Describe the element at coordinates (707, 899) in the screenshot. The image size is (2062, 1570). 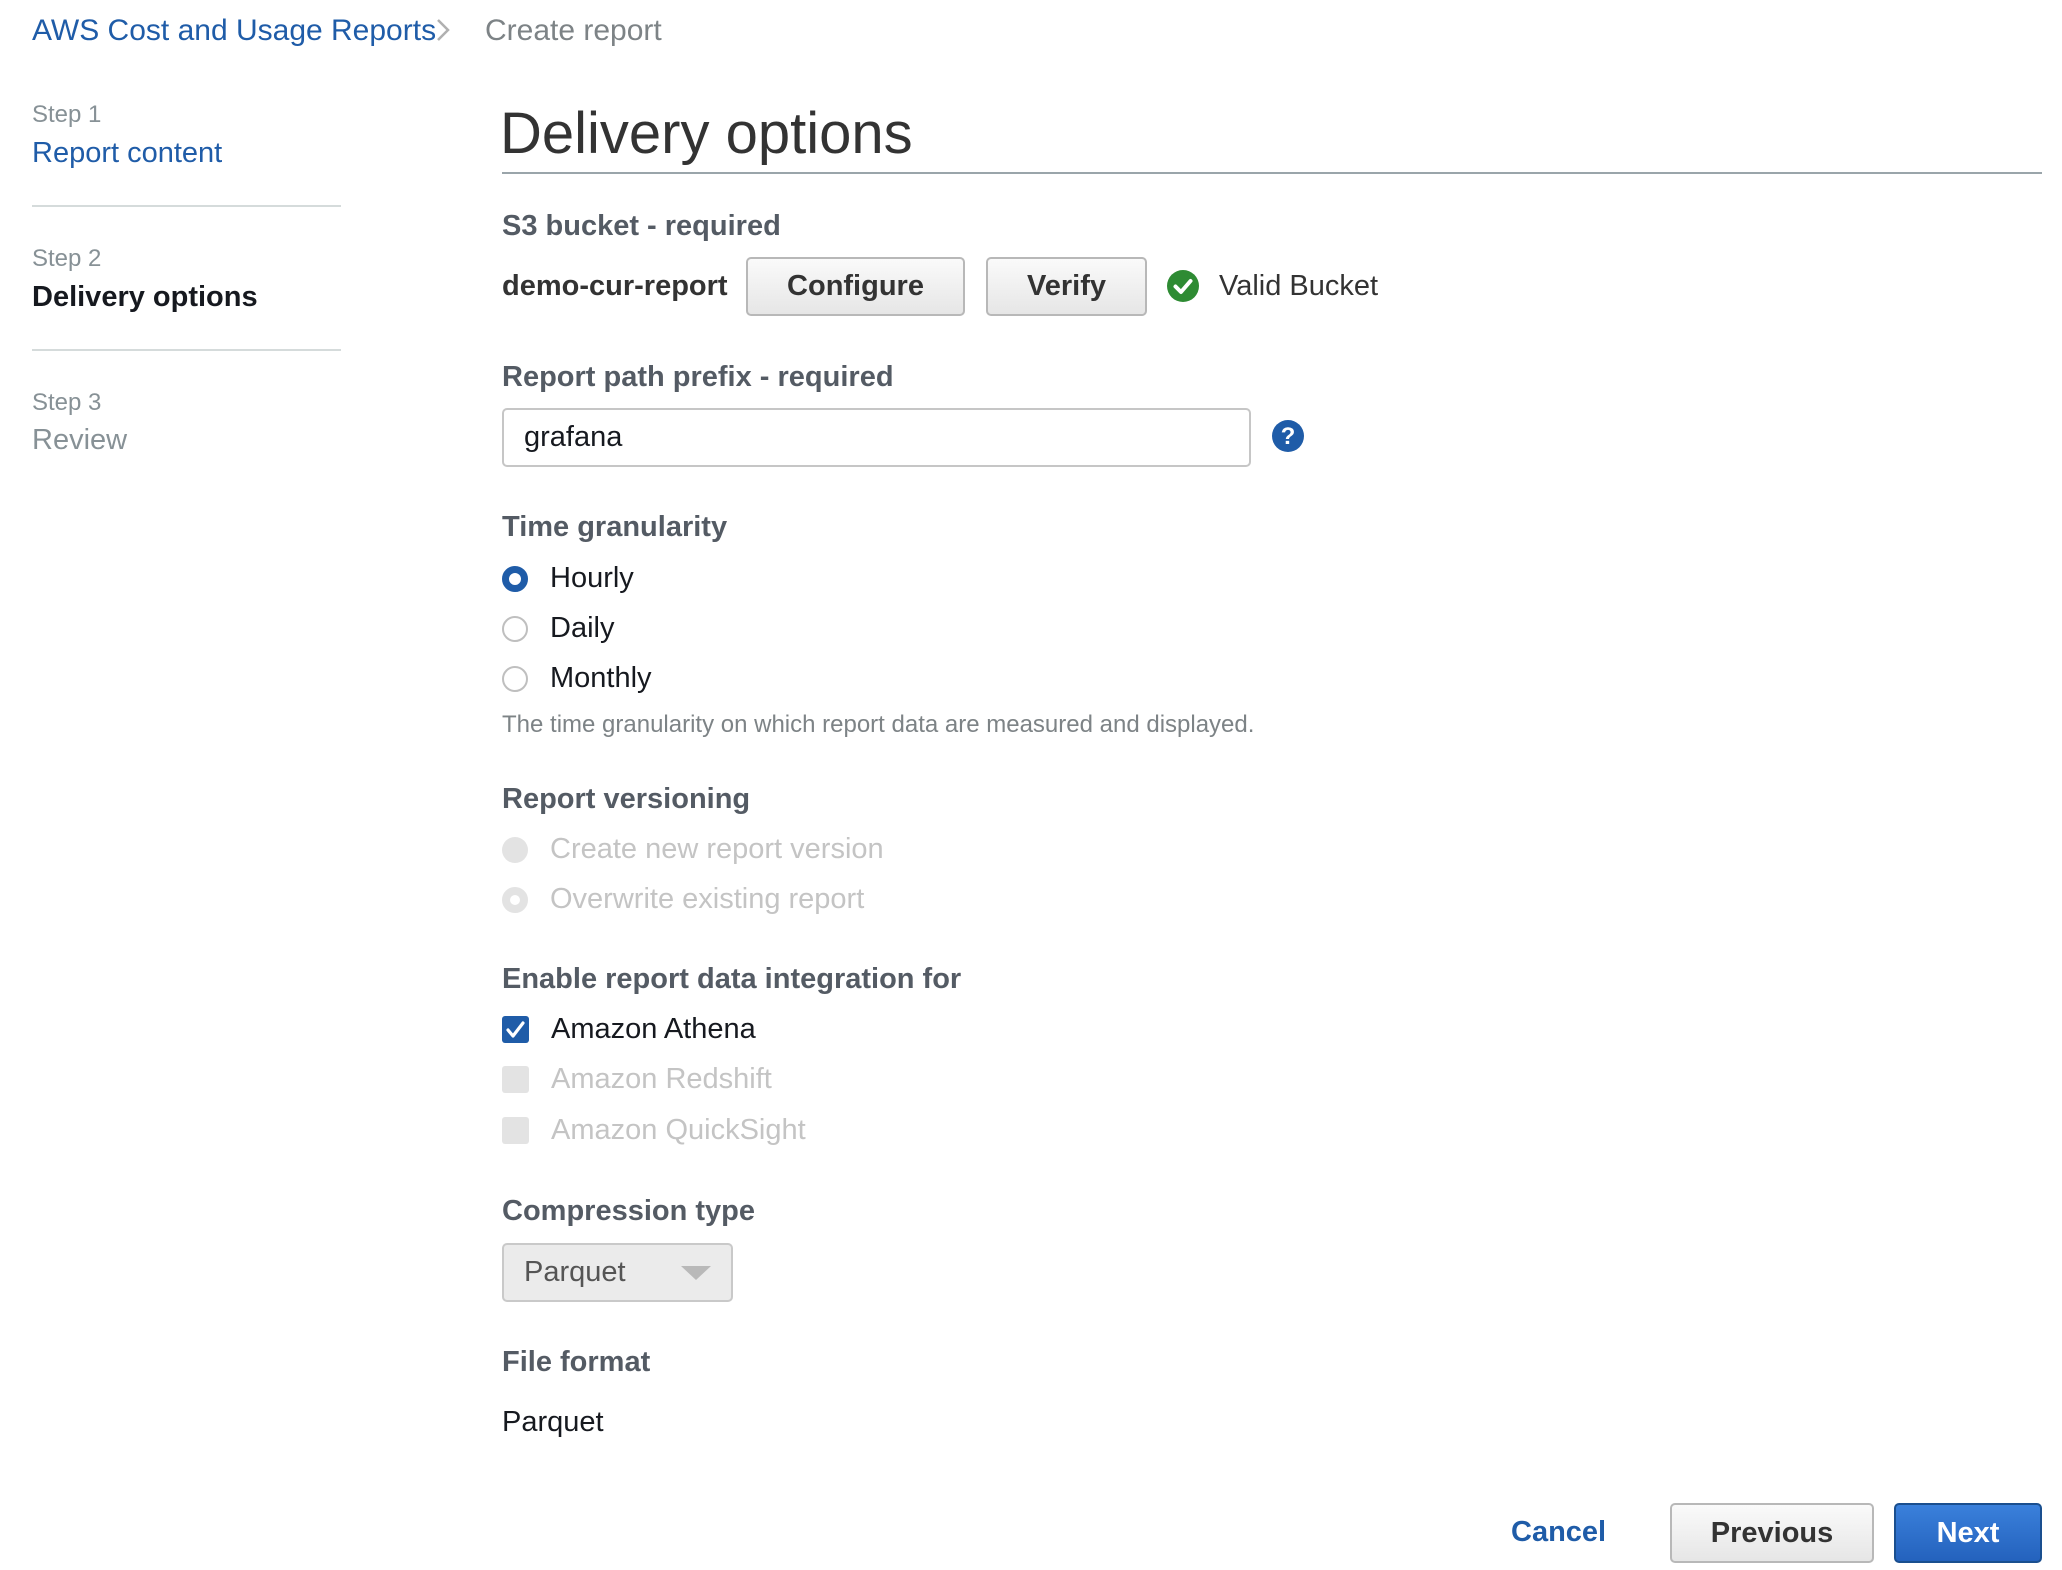
I see `radio-label: Overwrite existing report` at that location.